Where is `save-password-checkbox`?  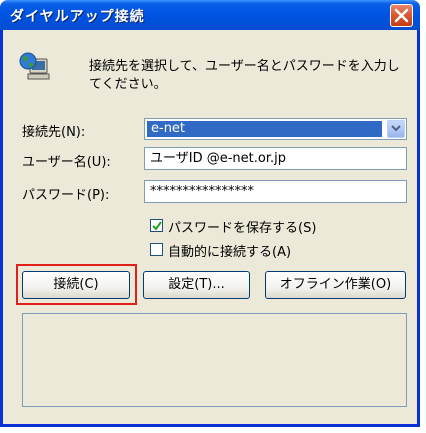 save-password-checkbox is located at coordinates (156, 225).